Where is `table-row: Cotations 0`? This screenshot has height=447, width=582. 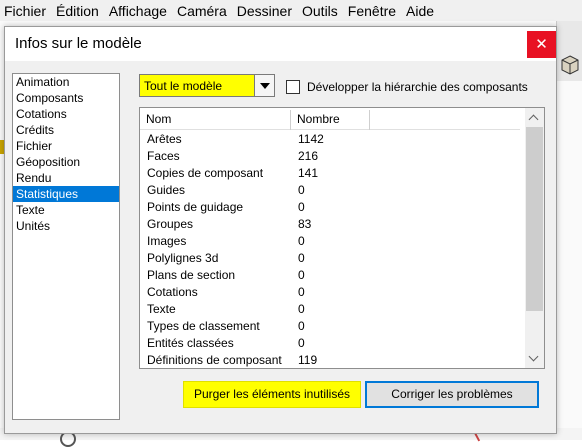
table-row: Cotations 0 is located at coordinates (330, 292).